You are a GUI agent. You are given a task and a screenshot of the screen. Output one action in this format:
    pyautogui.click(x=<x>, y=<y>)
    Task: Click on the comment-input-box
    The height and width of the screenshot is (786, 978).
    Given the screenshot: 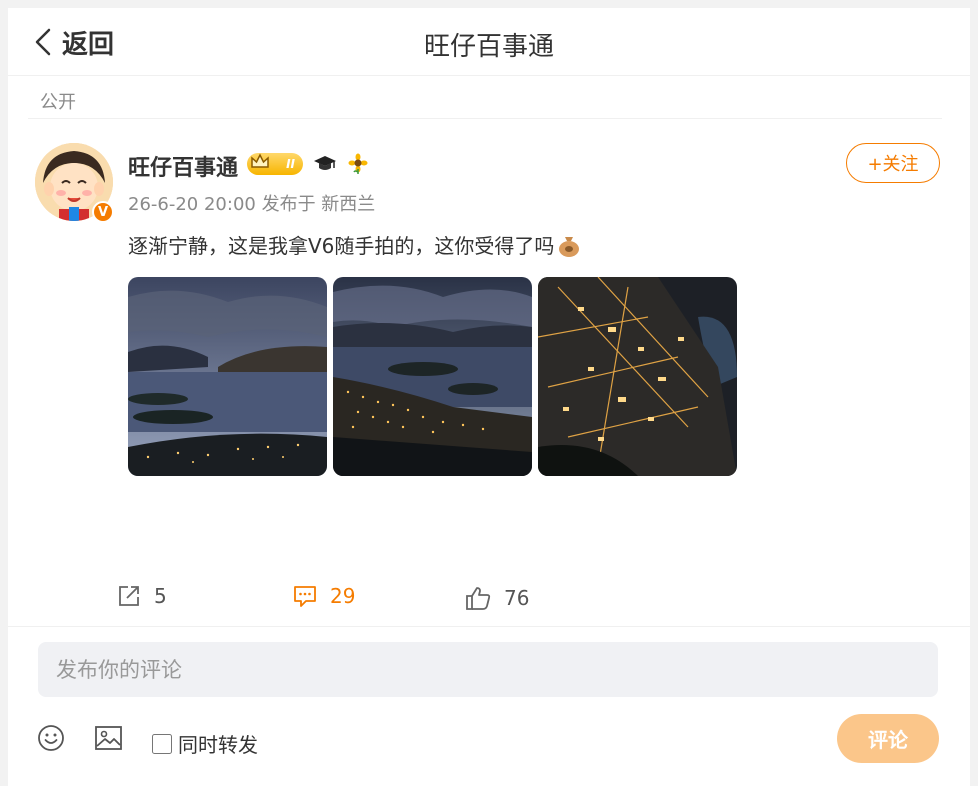 What is the action you would take?
    pyautogui.click(x=488, y=669)
    